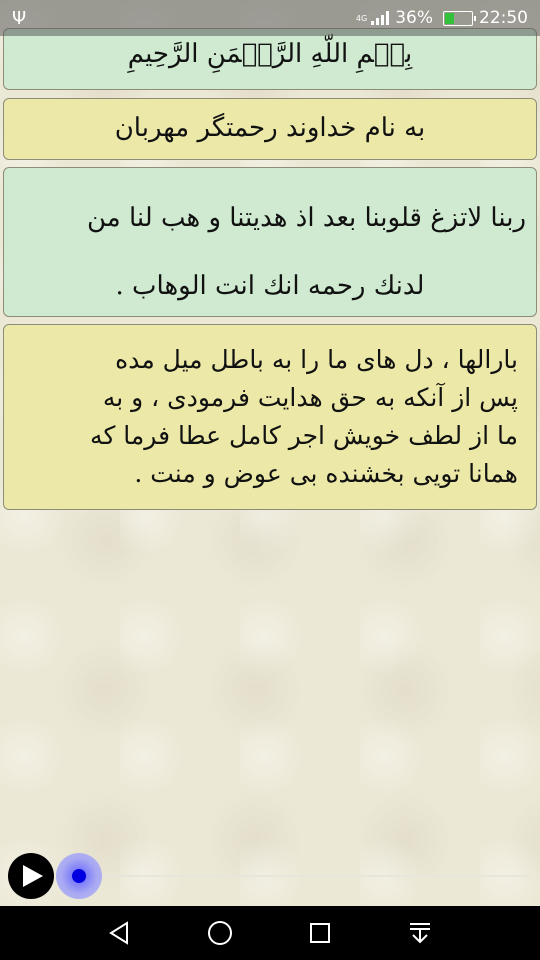 The image size is (540, 960). I want to click on recents-square-icon, so click(320, 933).